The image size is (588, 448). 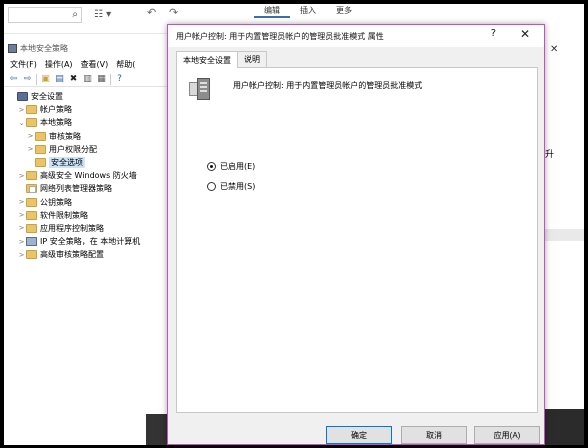 What do you see at coordinates (12, 48) in the screenshot?
I see `app-icon` at bounding box center [12, 48].